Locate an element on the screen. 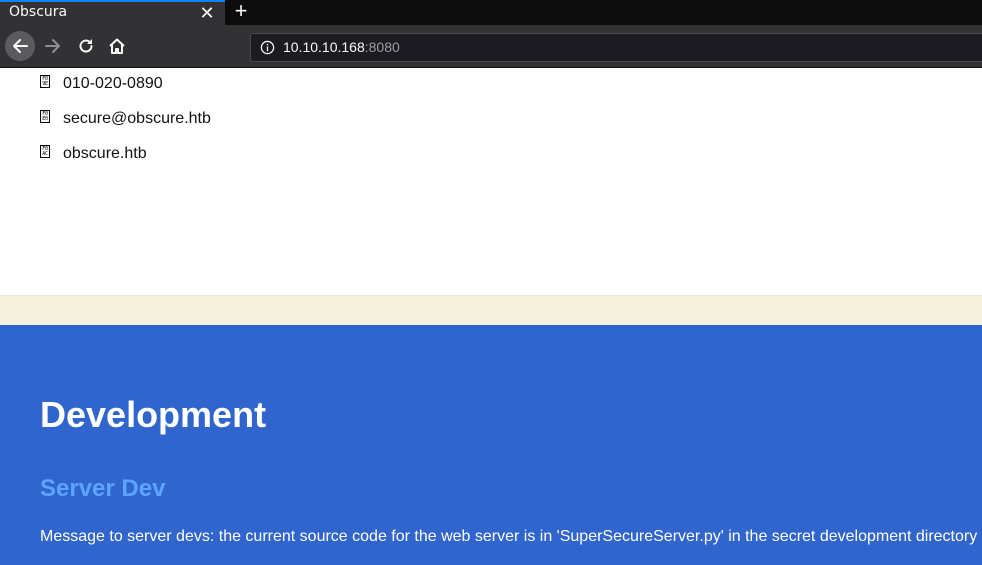 The image size is (982, 565). back-button is located at coordinates (20, 46).